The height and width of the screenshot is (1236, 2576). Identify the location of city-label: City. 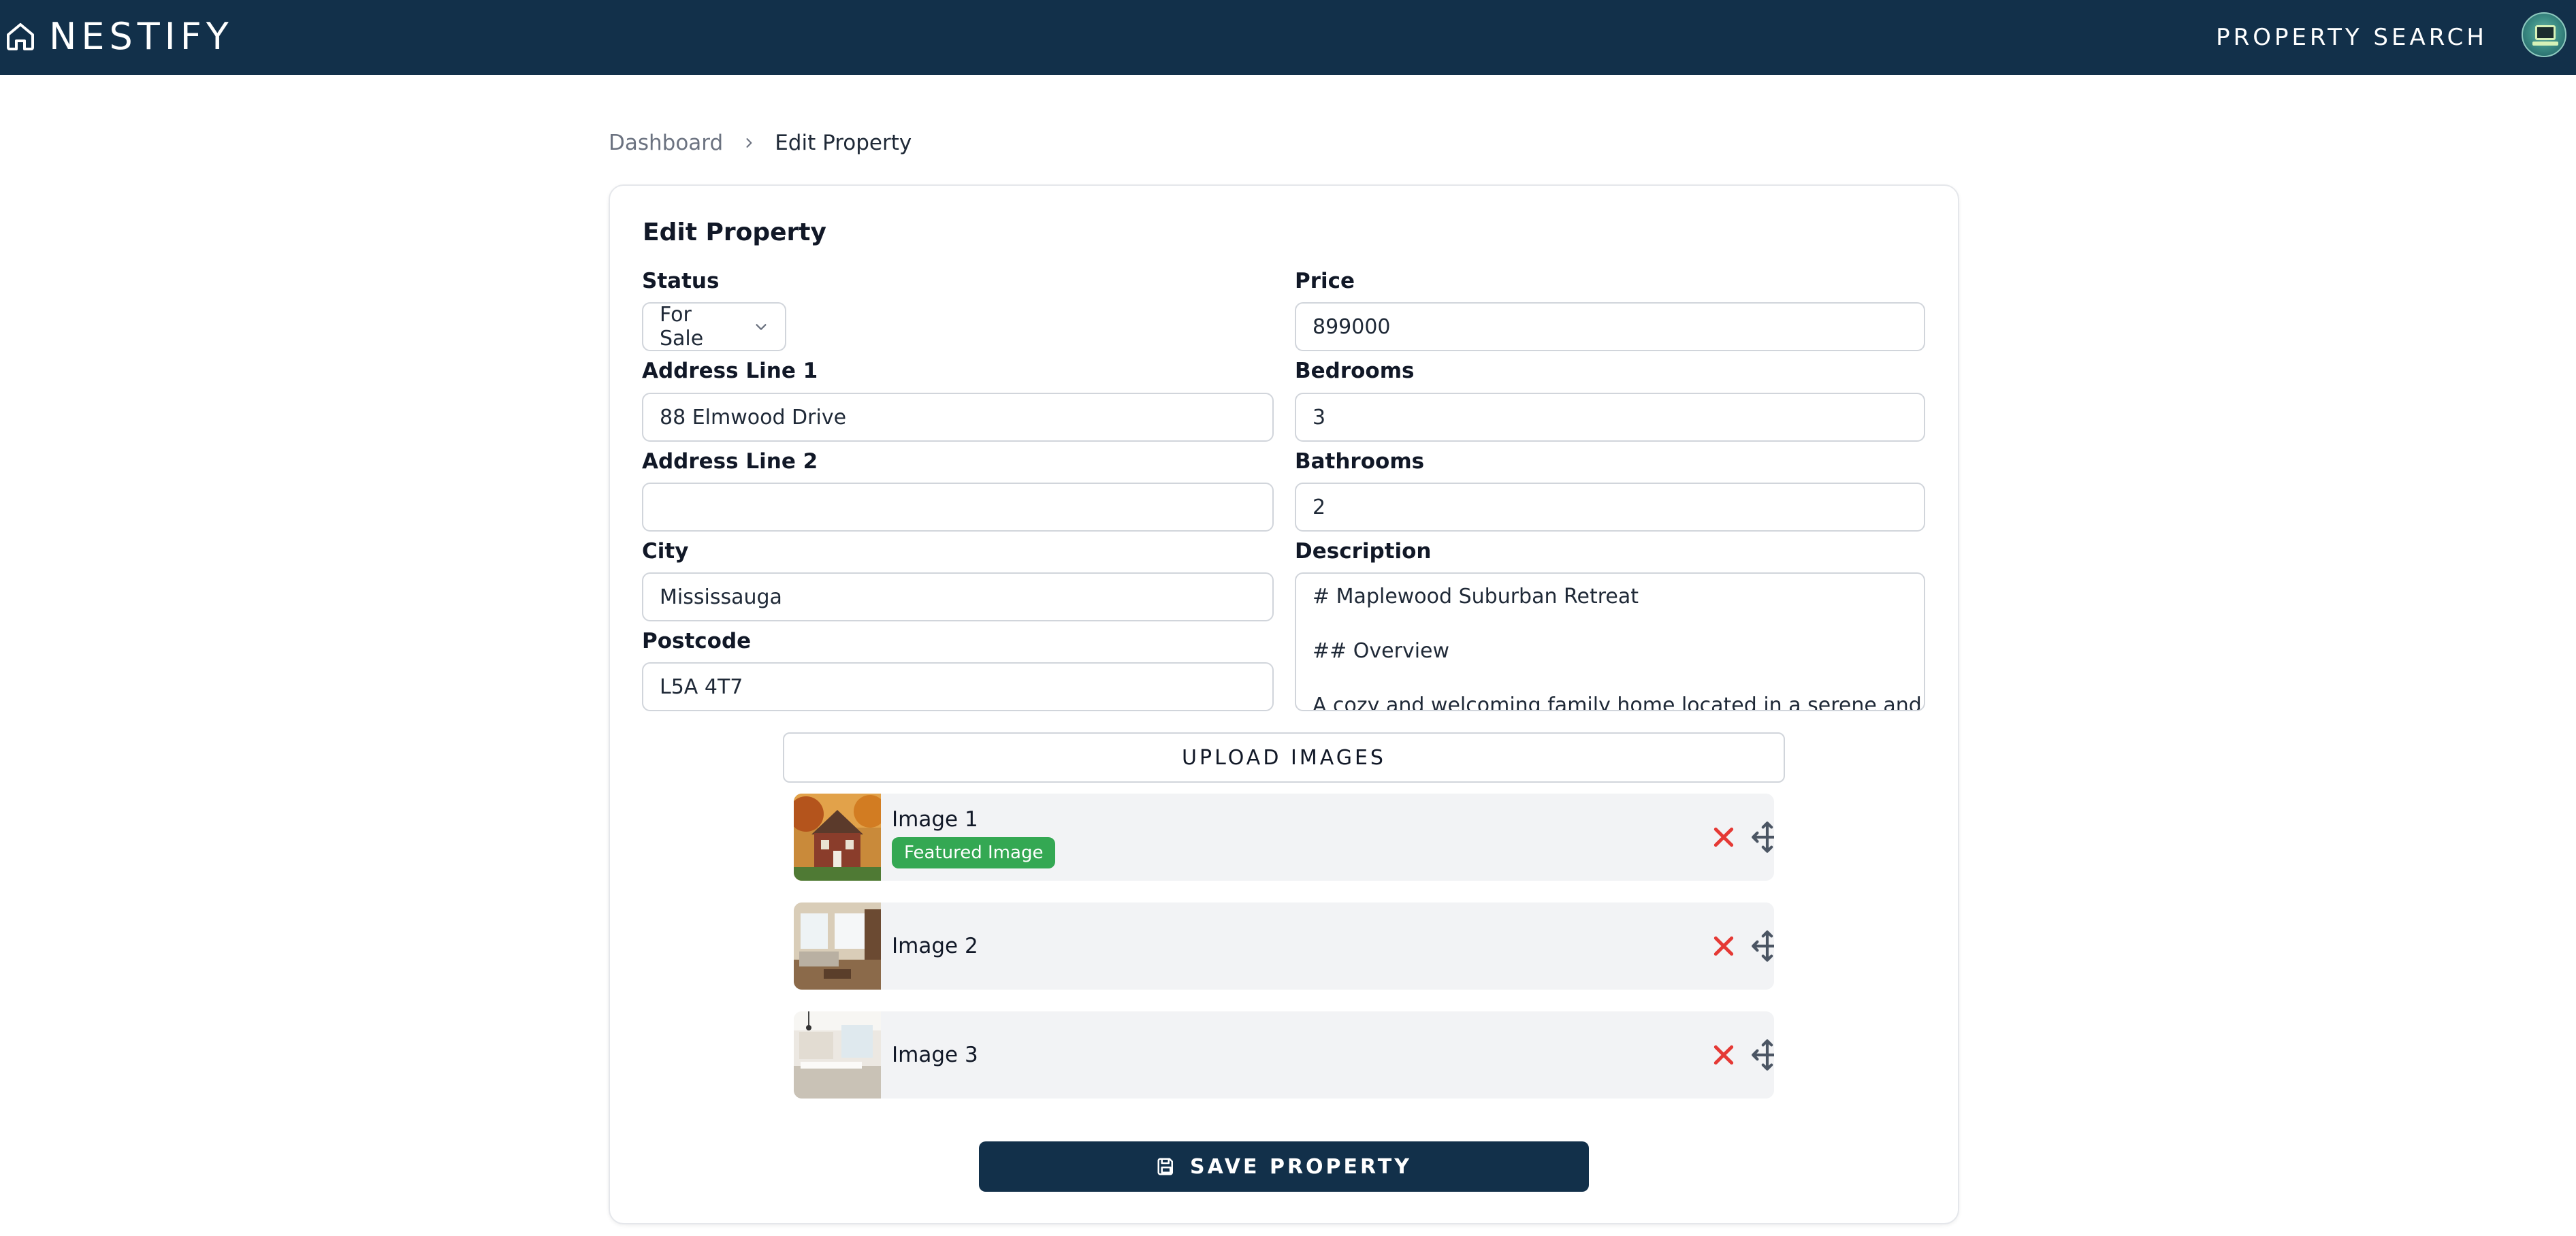
(666, 551).